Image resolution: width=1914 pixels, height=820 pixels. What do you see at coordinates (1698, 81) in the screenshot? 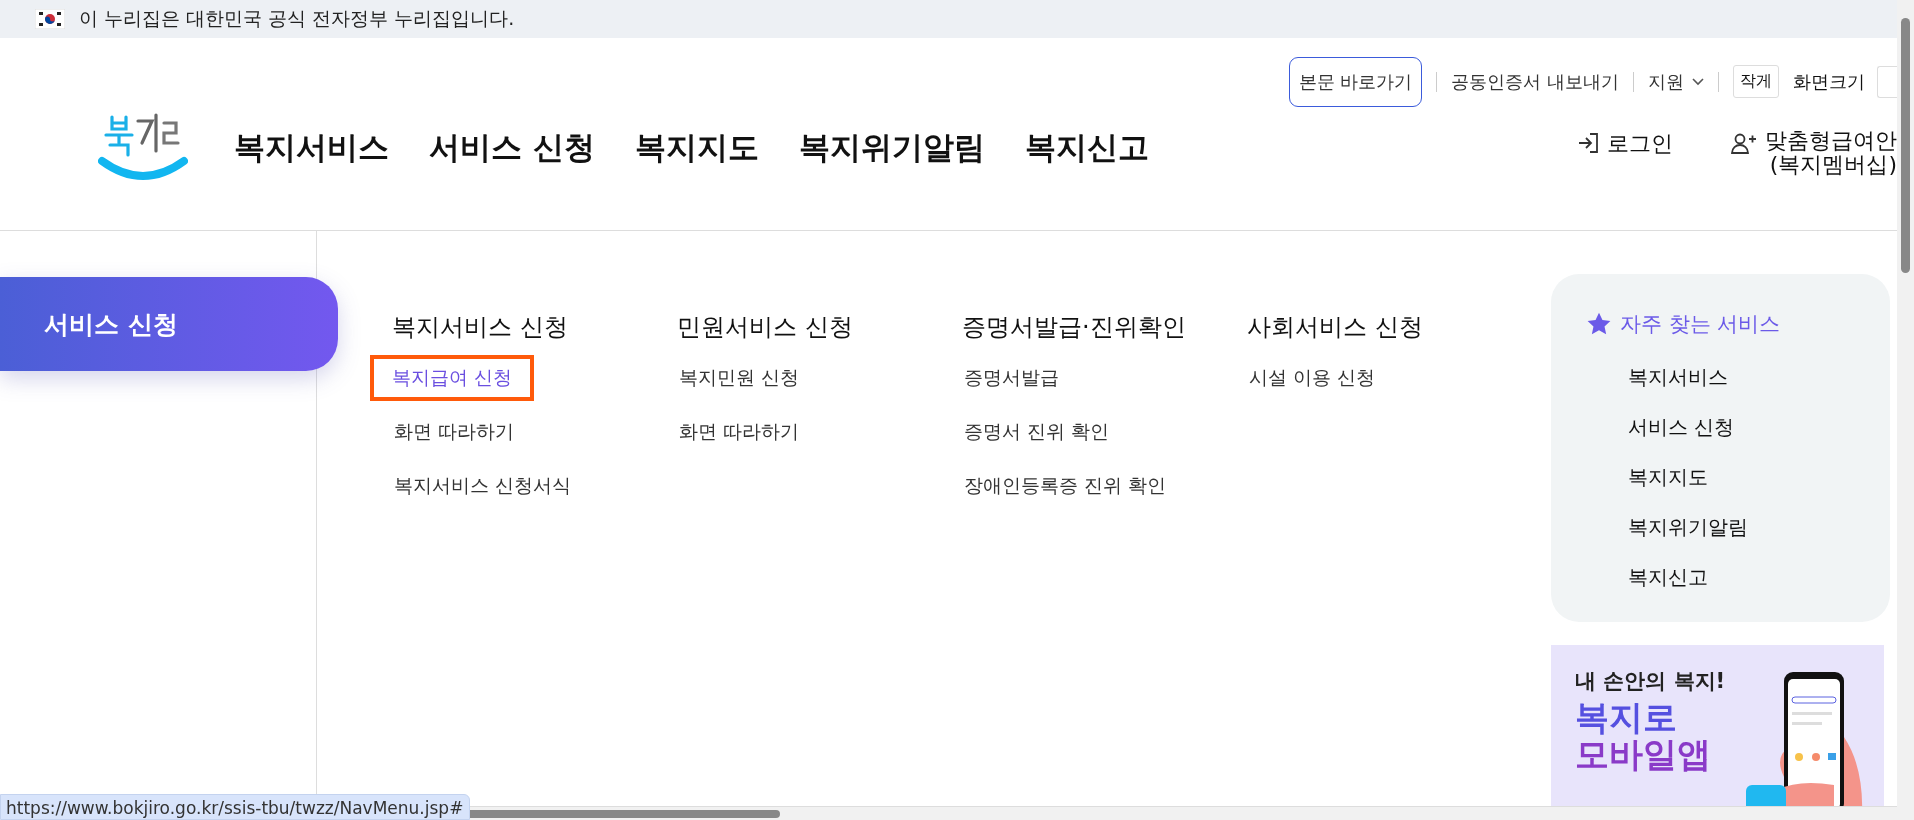
I see `chevron-down-icon` at bounding box center [1698, 81].